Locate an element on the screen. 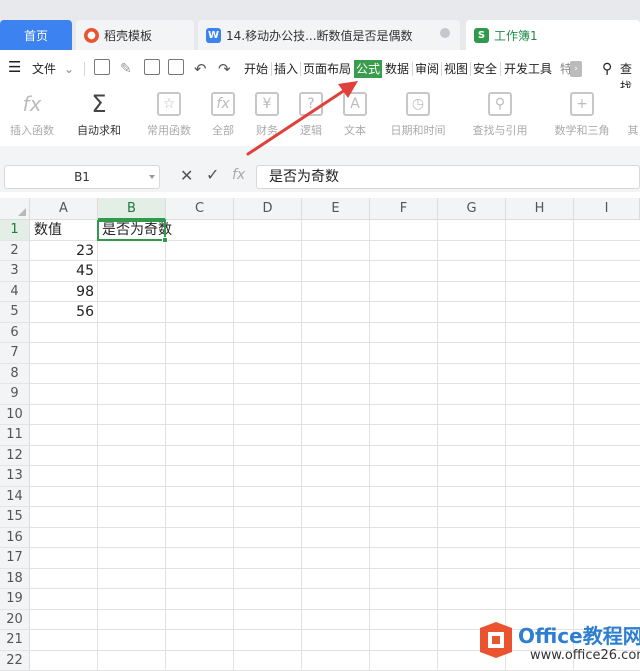 The image size is (640, 671). row-header-17: 17 is located at coordinates (15, 558).